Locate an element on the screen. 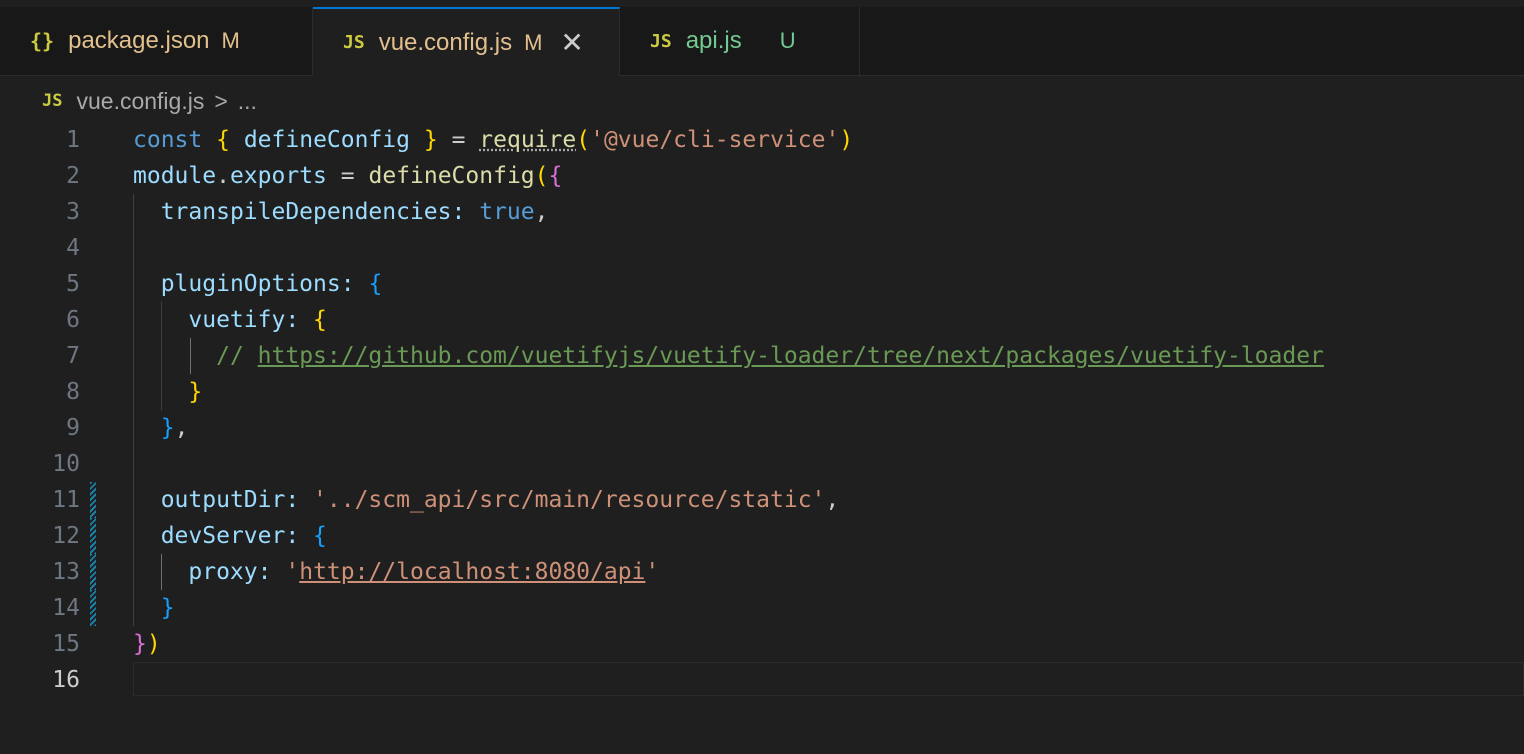 The image size is (1524, 754). code-line: 3 transpileDependencies: true, is located at coordinates (762, 212).